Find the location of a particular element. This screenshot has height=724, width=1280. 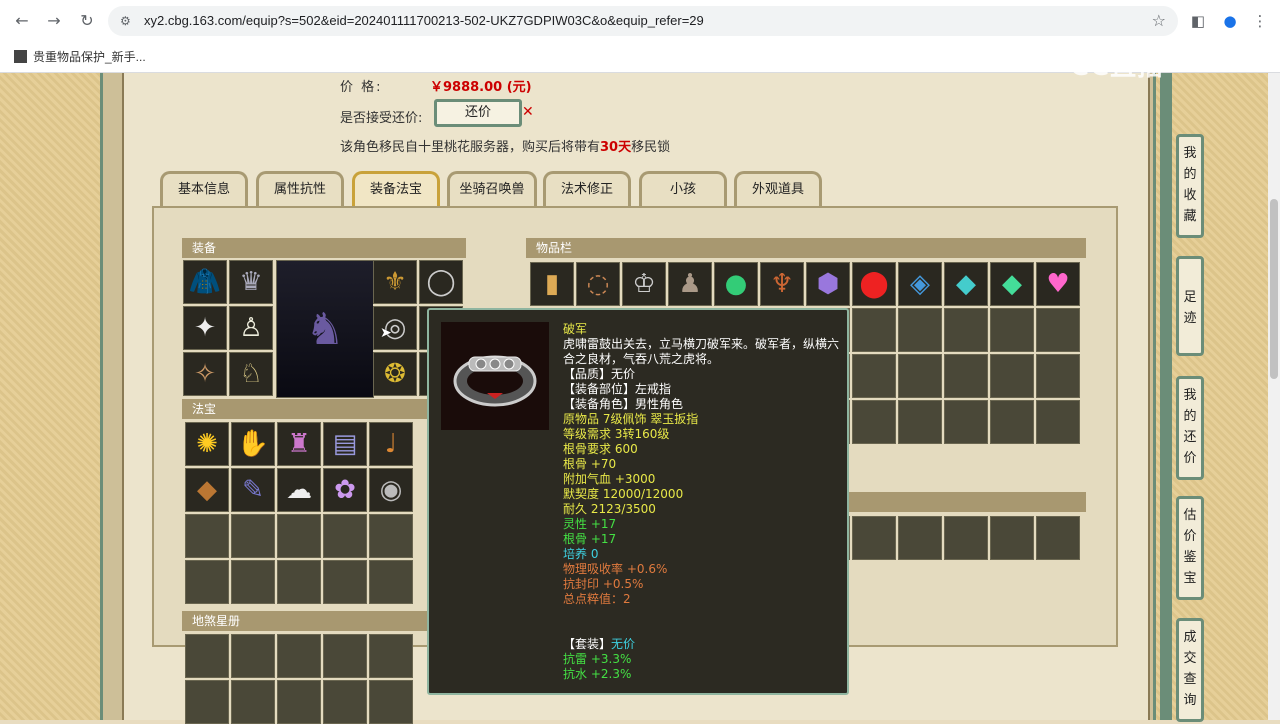

red-armor-icon: 🧥 is located at coordinates (205, 282).